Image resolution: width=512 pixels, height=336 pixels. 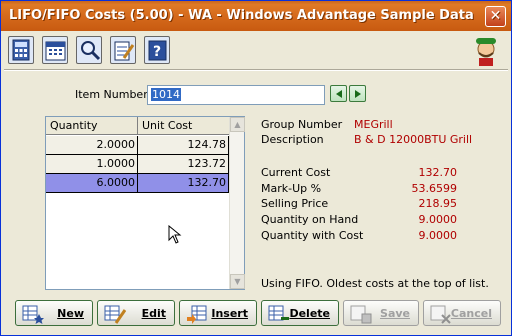 What do you see at coordinates (111, 94) in the screenshot?
I see `item-number-label: Item Number` at bounding box center [111, 94].